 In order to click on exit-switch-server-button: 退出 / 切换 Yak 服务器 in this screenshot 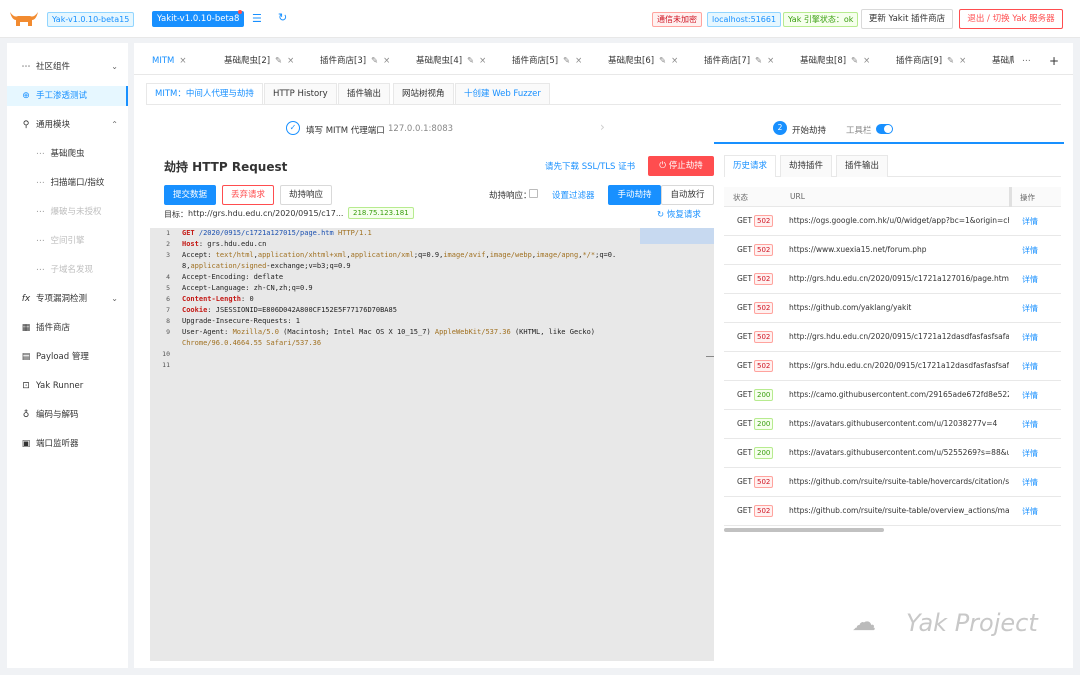, I will do `click(1011, 19)`.